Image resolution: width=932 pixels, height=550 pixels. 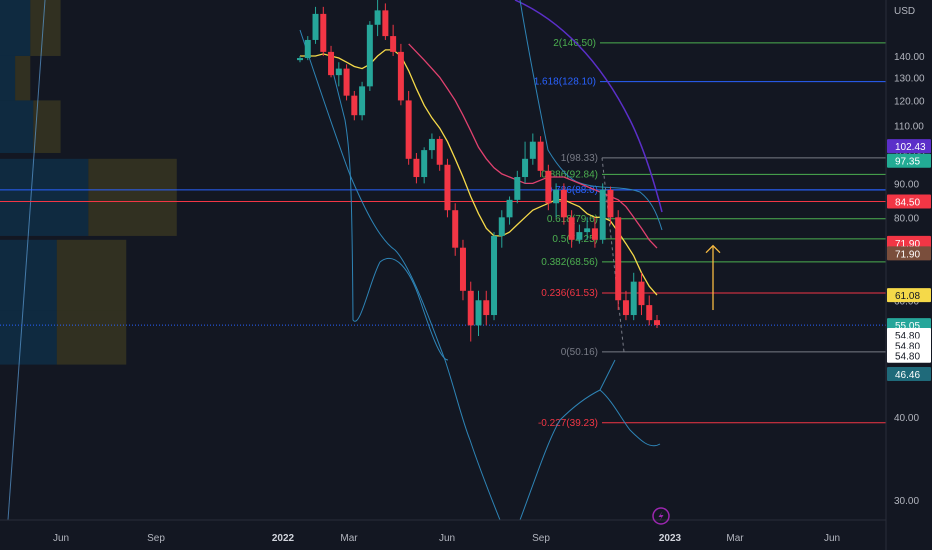 What do you see at coordinates (909, 101) in the screenshot?
I see `price-tick-label: 120.00` at bounding box center [909, 101].